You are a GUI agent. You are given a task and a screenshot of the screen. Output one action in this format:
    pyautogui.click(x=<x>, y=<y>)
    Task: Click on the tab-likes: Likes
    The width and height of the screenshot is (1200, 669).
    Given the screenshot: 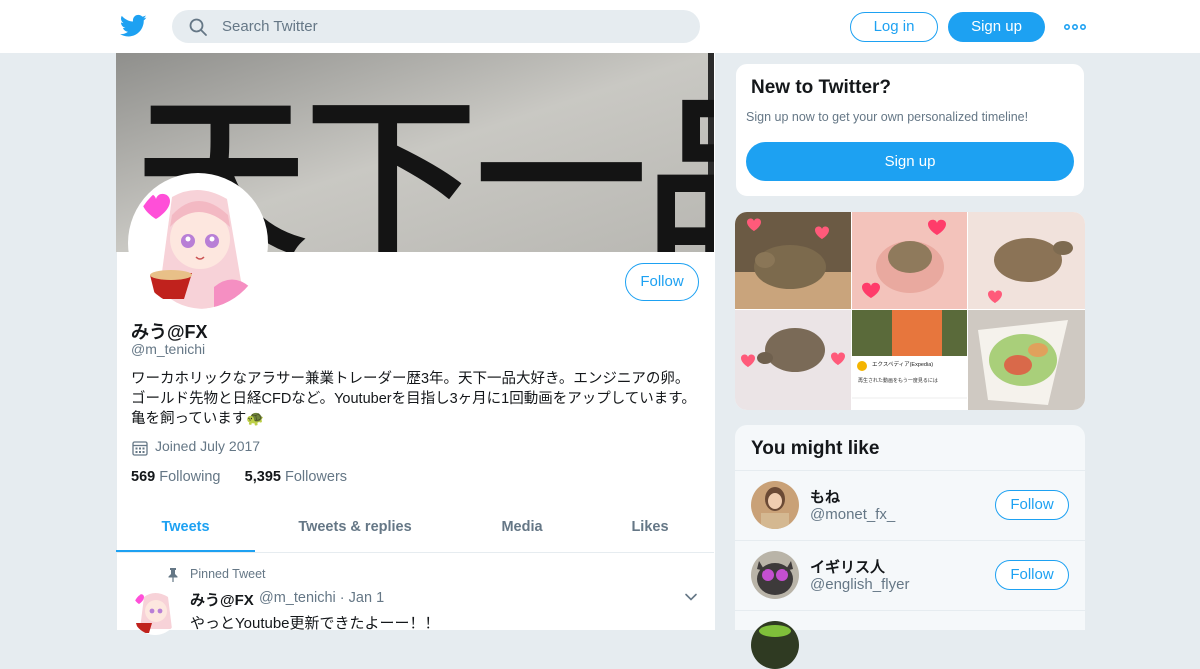 What is the action you would take?
    pyautogui.click(x=650, y=527)
    